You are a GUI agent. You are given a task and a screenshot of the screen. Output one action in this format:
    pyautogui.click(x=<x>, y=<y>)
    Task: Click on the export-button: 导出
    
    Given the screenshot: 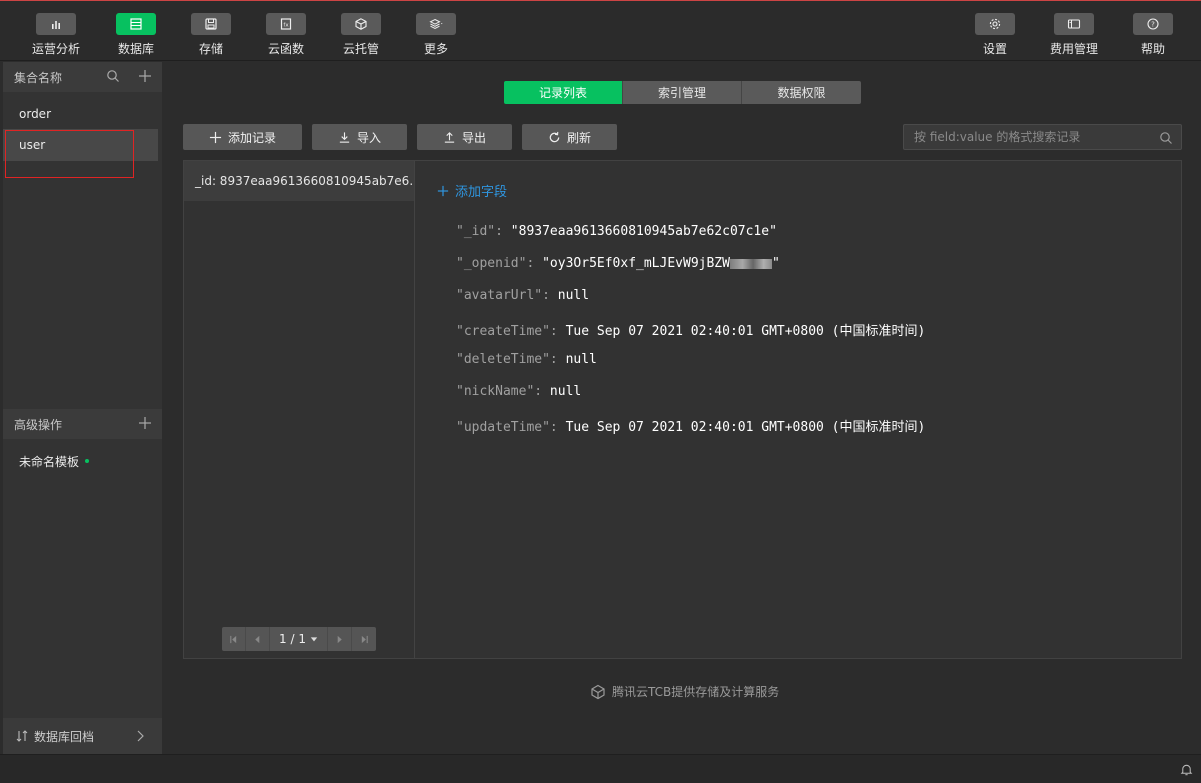 What is the action you would take?
    pyautogui.click(x=464, y=137)
    